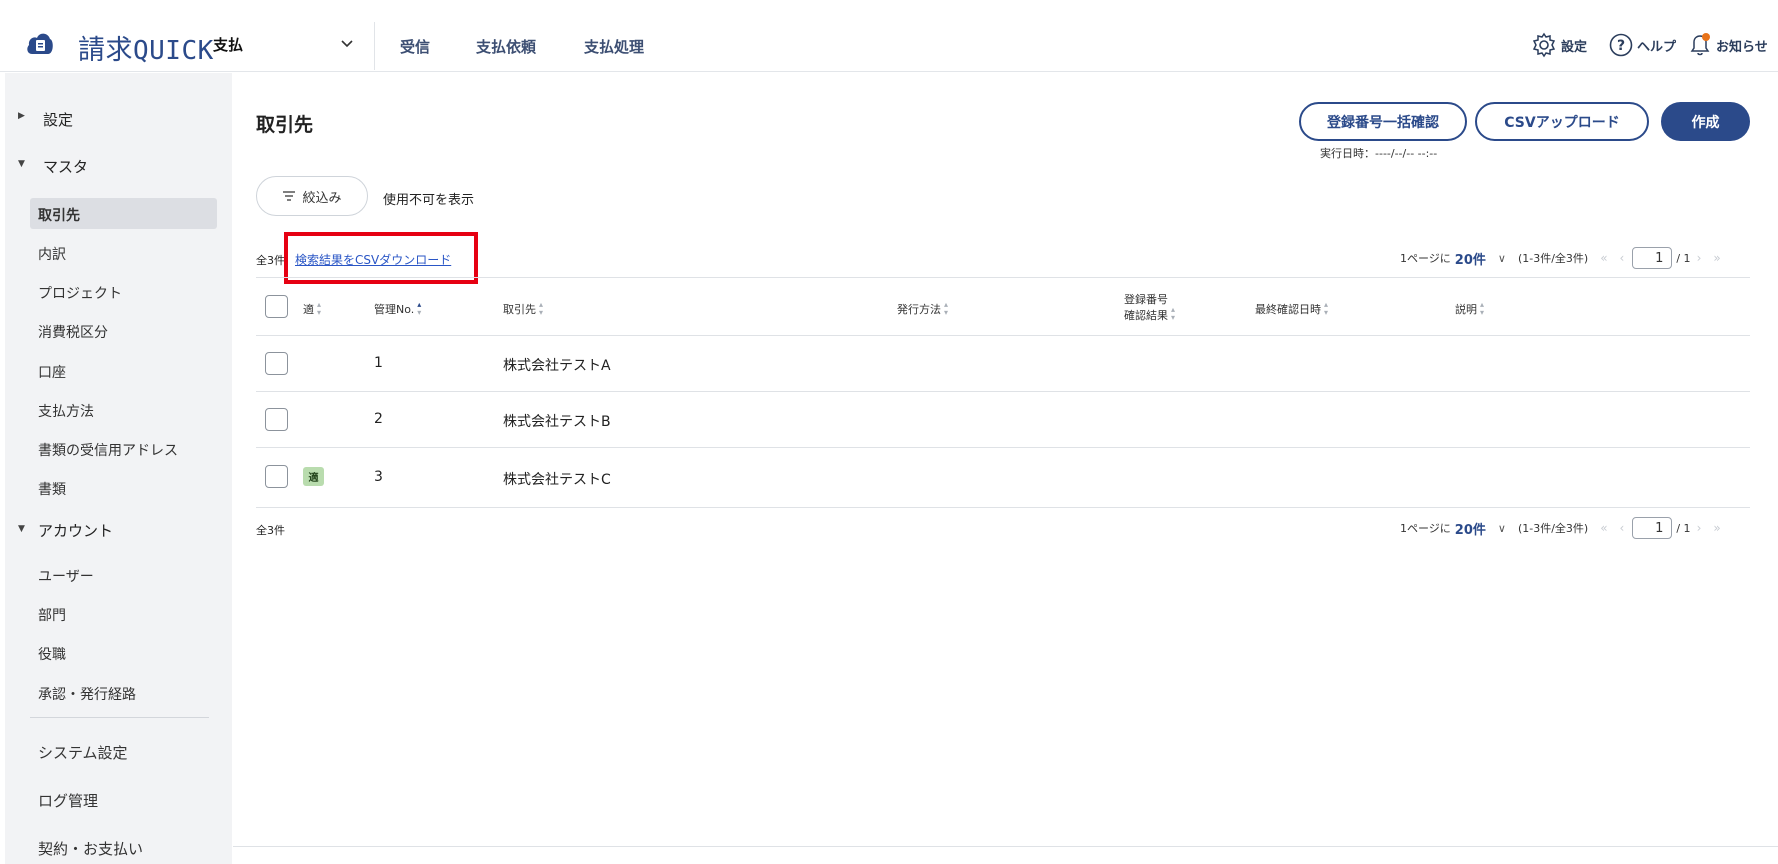  What do you see at coordinates (52, 615) in the screenshot?
I see `sidebar-item-departments: 部門` at bounding box center [52, 615].